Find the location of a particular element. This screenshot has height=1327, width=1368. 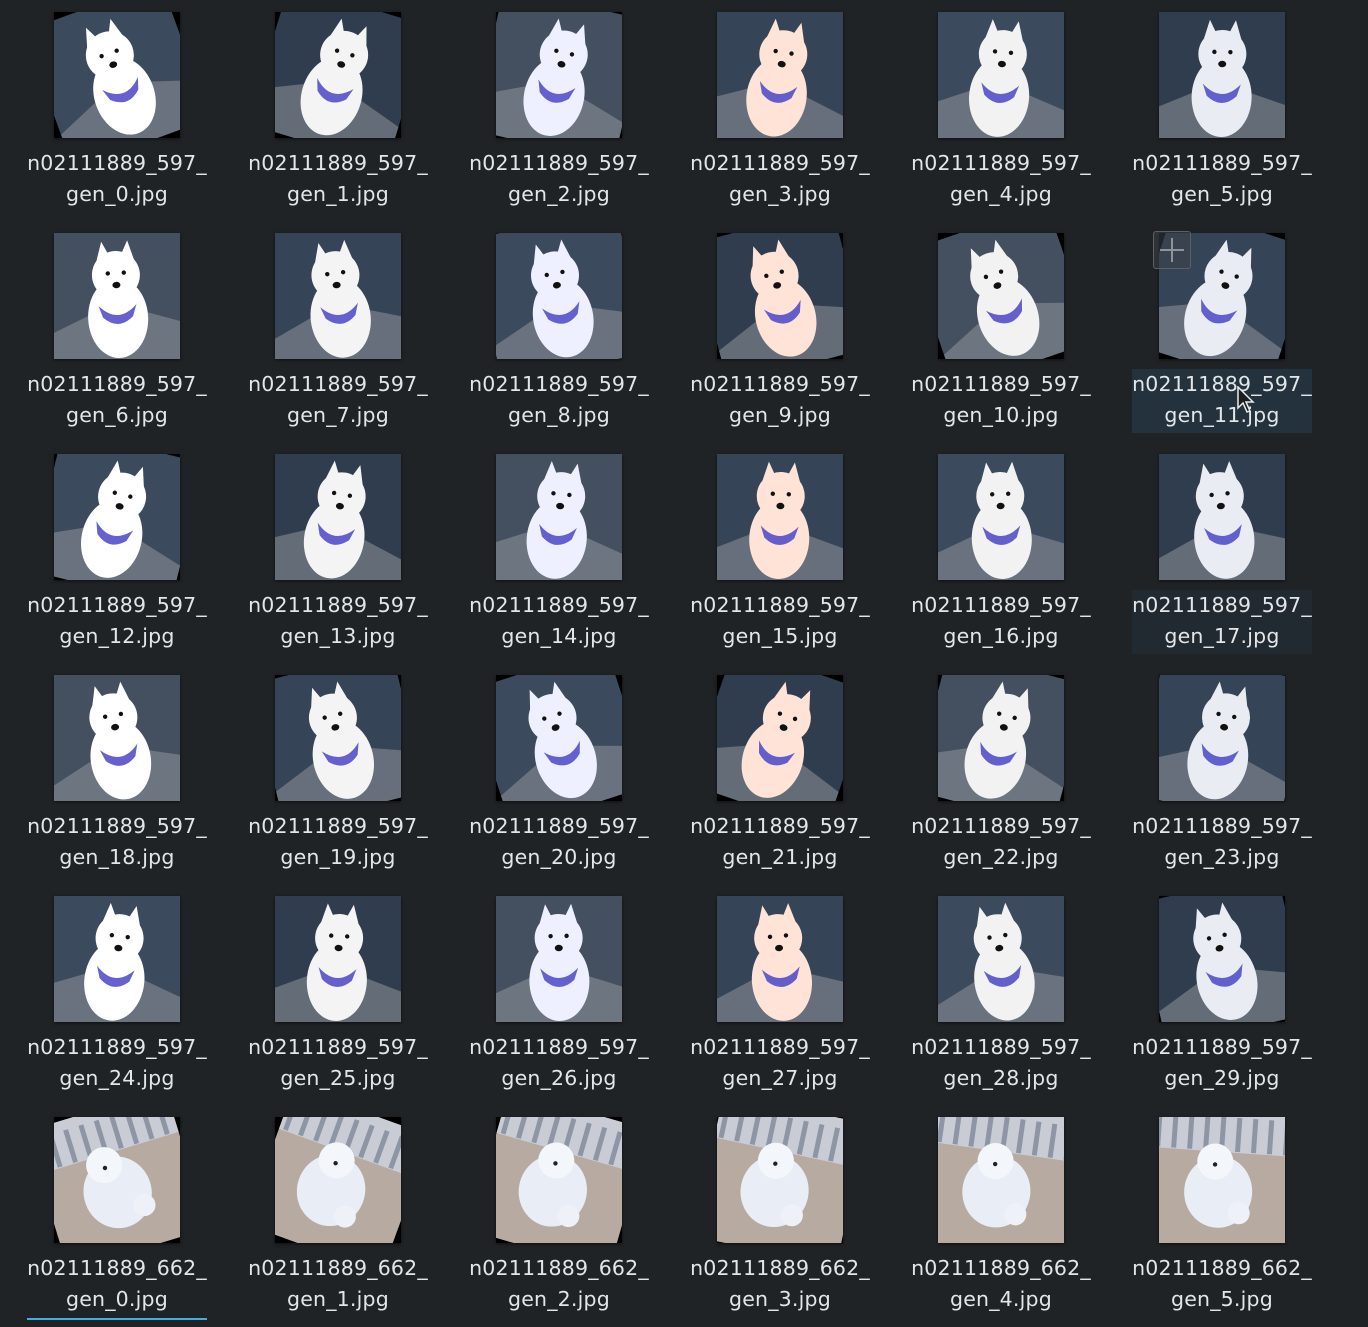

file-item: n02111889_597_ gen_2.jpg is located at coordinates (559, 106).